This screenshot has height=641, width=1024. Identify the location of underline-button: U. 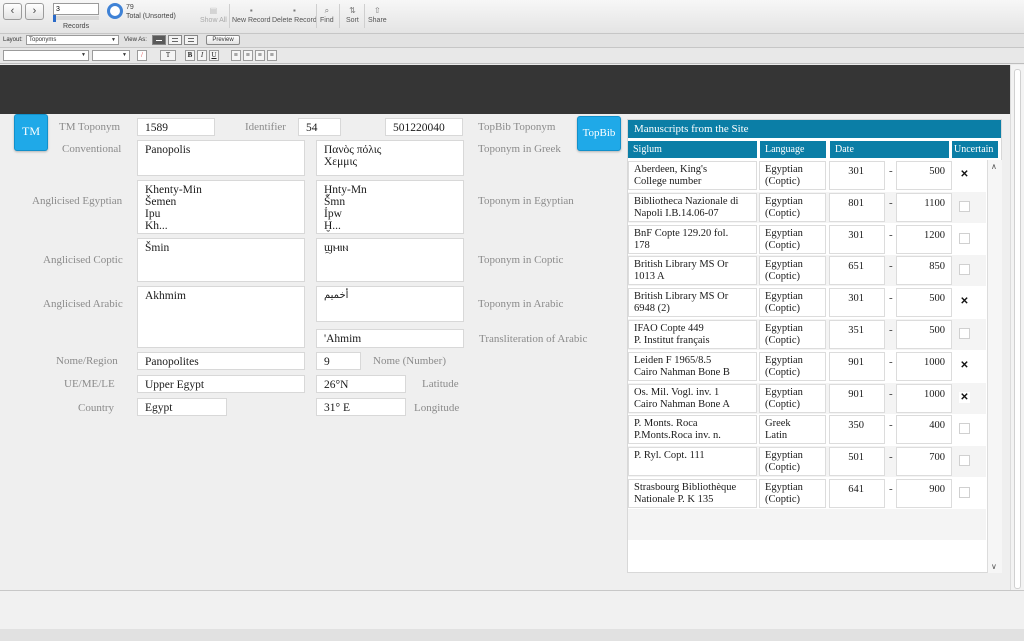
(214, 55).